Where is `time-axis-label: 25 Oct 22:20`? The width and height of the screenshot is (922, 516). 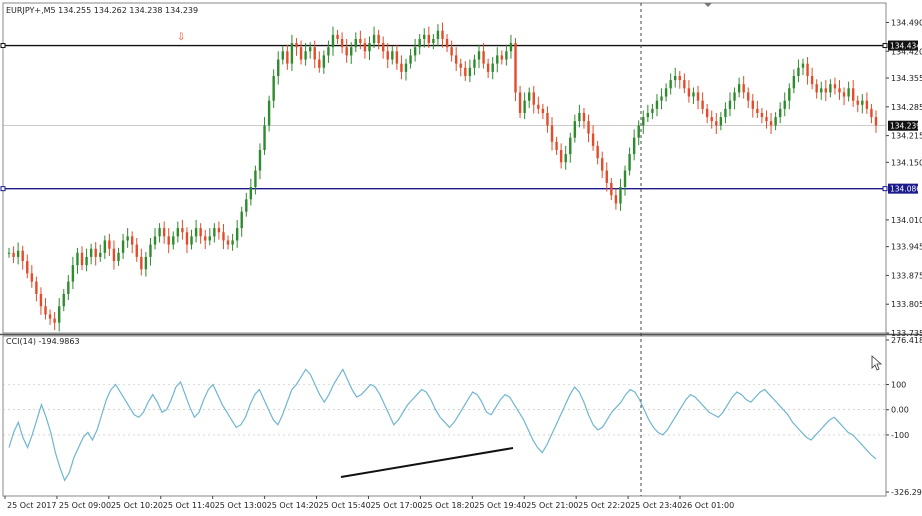
time-axis-label: 25 Oct 22:20 is located at coordinates (604, 505).